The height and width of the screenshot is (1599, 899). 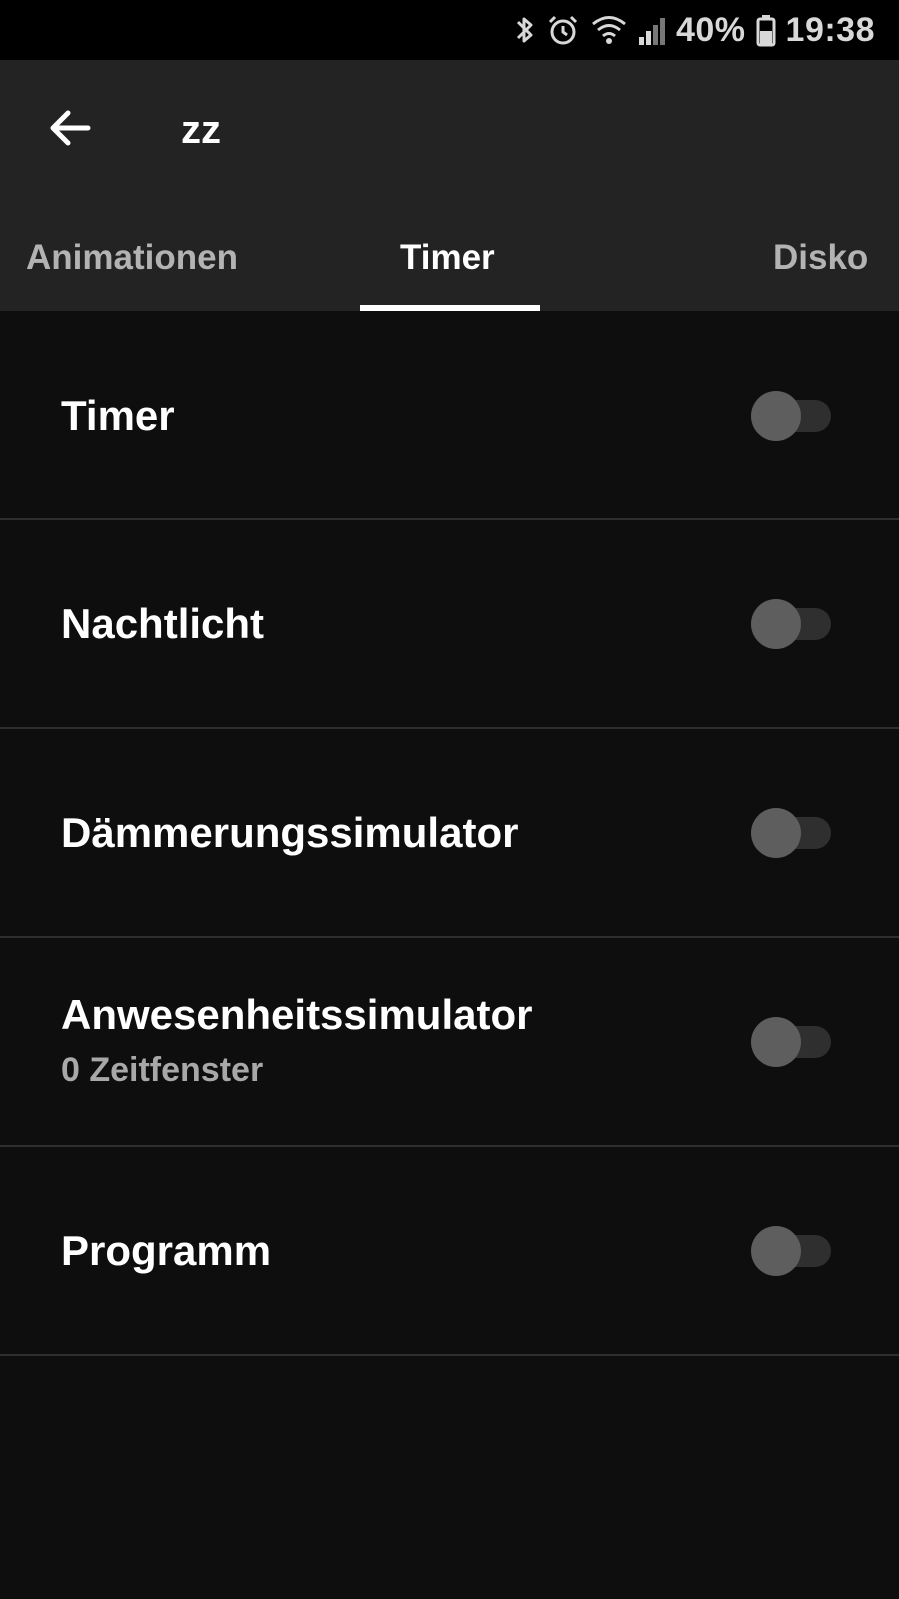 I want to click on list-item-programm: Programm, so click(x=449, y=1251).